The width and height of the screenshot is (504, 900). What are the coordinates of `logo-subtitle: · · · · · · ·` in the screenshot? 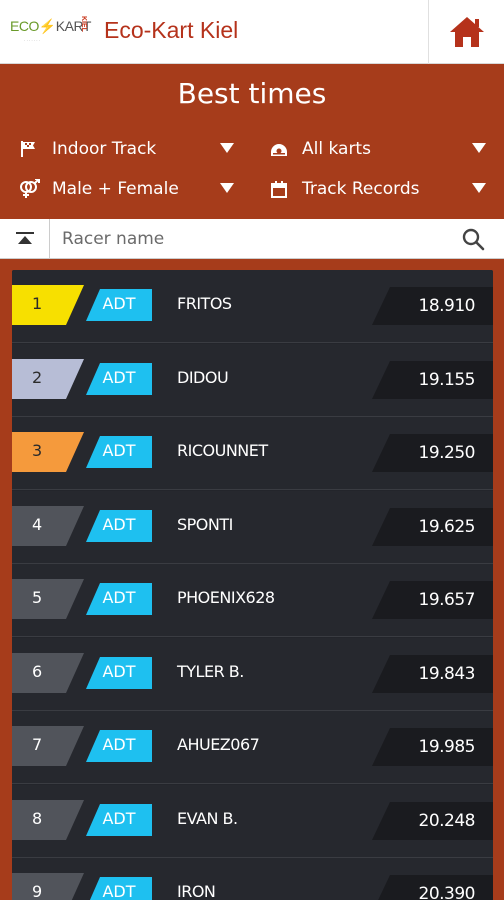 It's located at (32, 40).